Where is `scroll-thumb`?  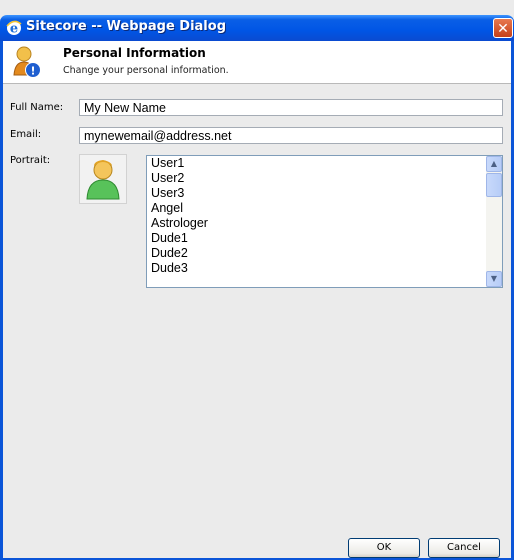 scroll-thumb is located at coordinates (494, 185).